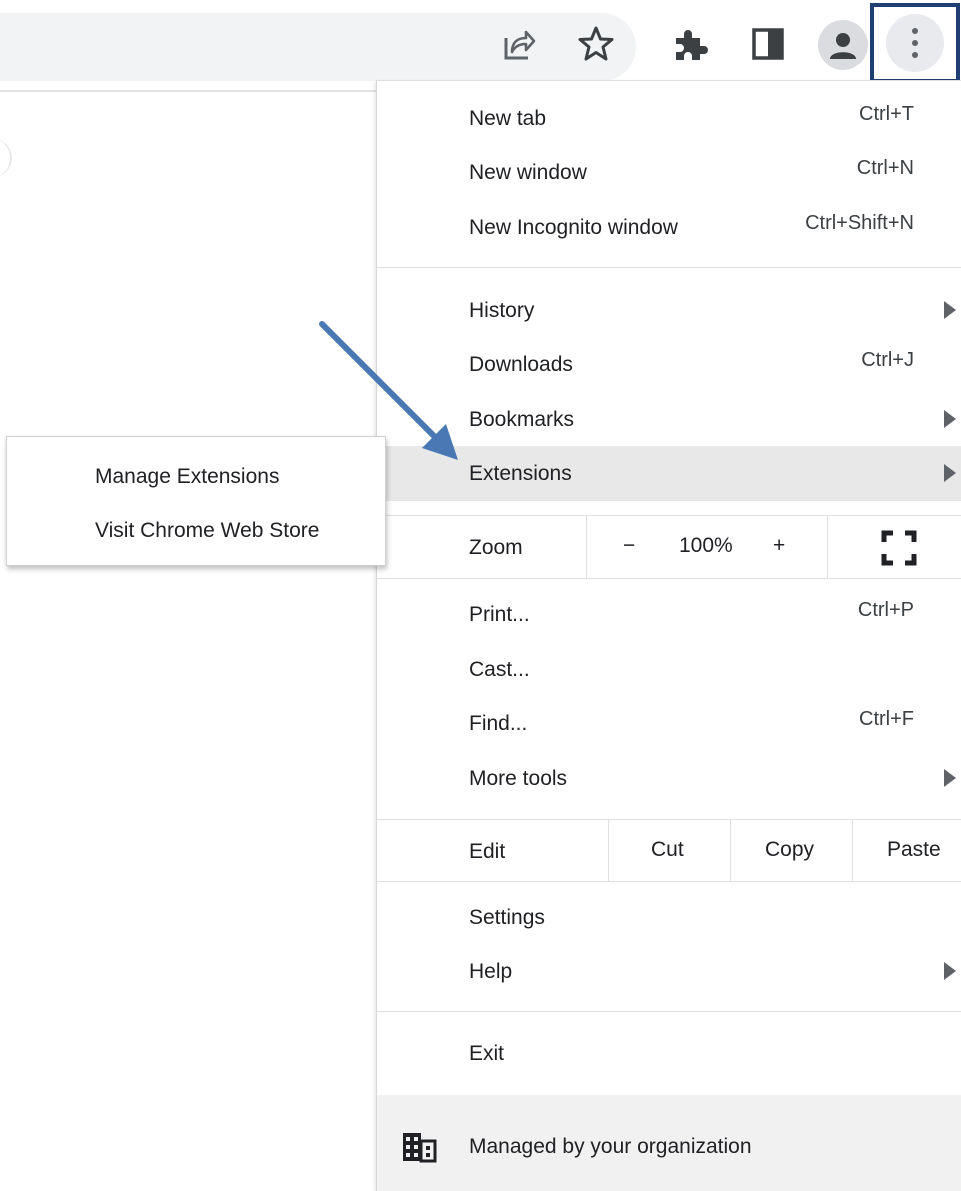 This screenshot has width=961, height=1191. What do you see at coordinates (6, 158) in the screenshot?
I see `page-search-box-edge` at bounding box center [6, 158].